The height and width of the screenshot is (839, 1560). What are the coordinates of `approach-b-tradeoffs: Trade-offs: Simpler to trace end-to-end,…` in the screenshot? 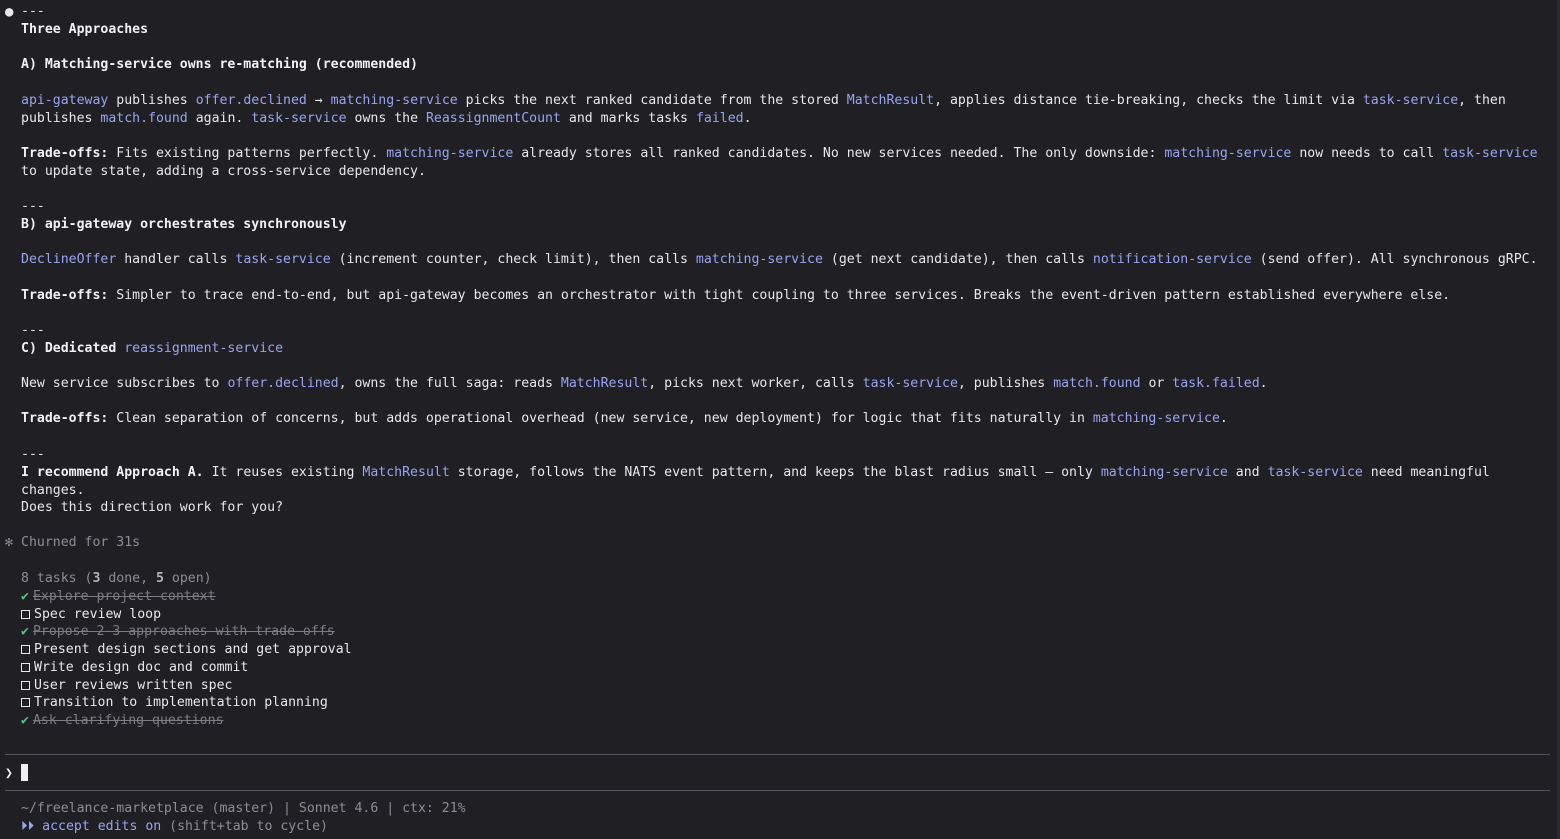 It's located at (783, 296).